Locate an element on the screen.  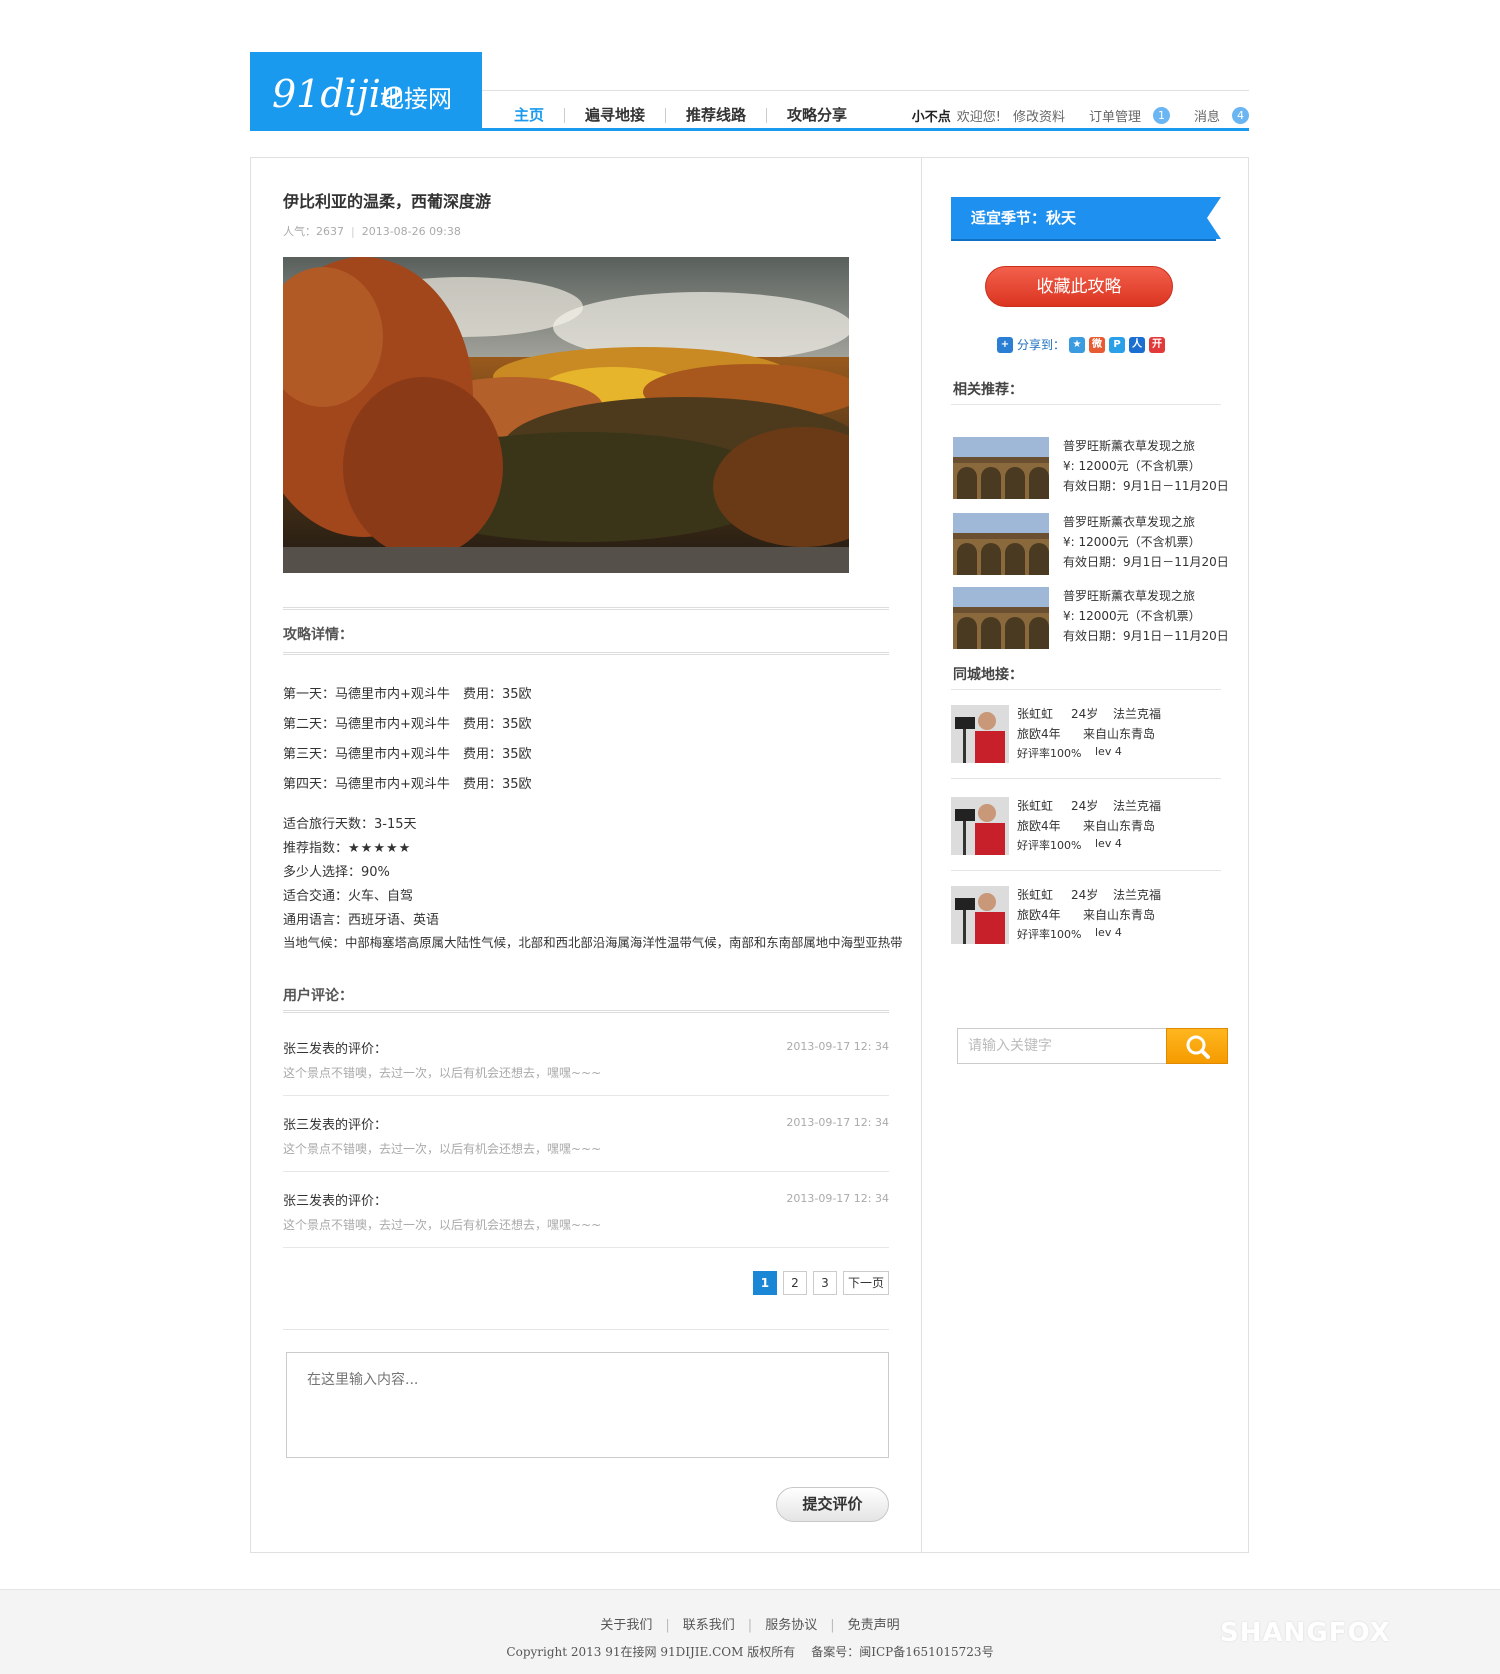
guide-level: lev 4 is located at coordinates (1108, 932).